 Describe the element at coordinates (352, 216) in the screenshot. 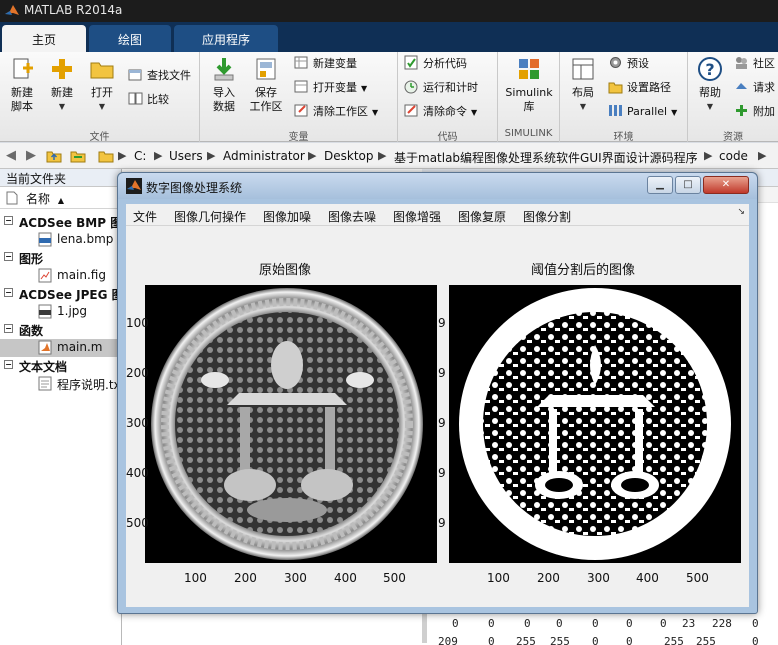

I see `menu-denoise: 图像去噪` at that location.